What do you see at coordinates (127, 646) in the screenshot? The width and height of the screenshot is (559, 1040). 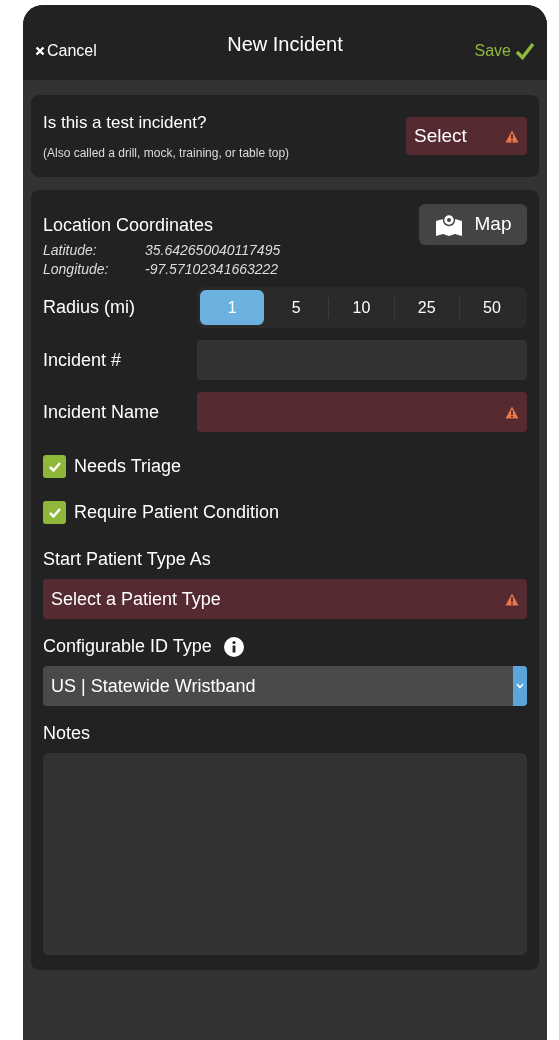 I see `id-type-label: Configurable ID Type` at bounding box center [127, 646].